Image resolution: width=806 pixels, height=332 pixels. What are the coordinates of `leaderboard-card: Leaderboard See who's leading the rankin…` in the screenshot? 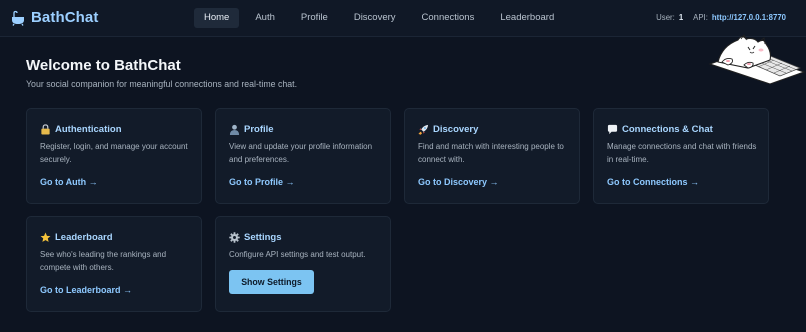 It's located at (114, 264).